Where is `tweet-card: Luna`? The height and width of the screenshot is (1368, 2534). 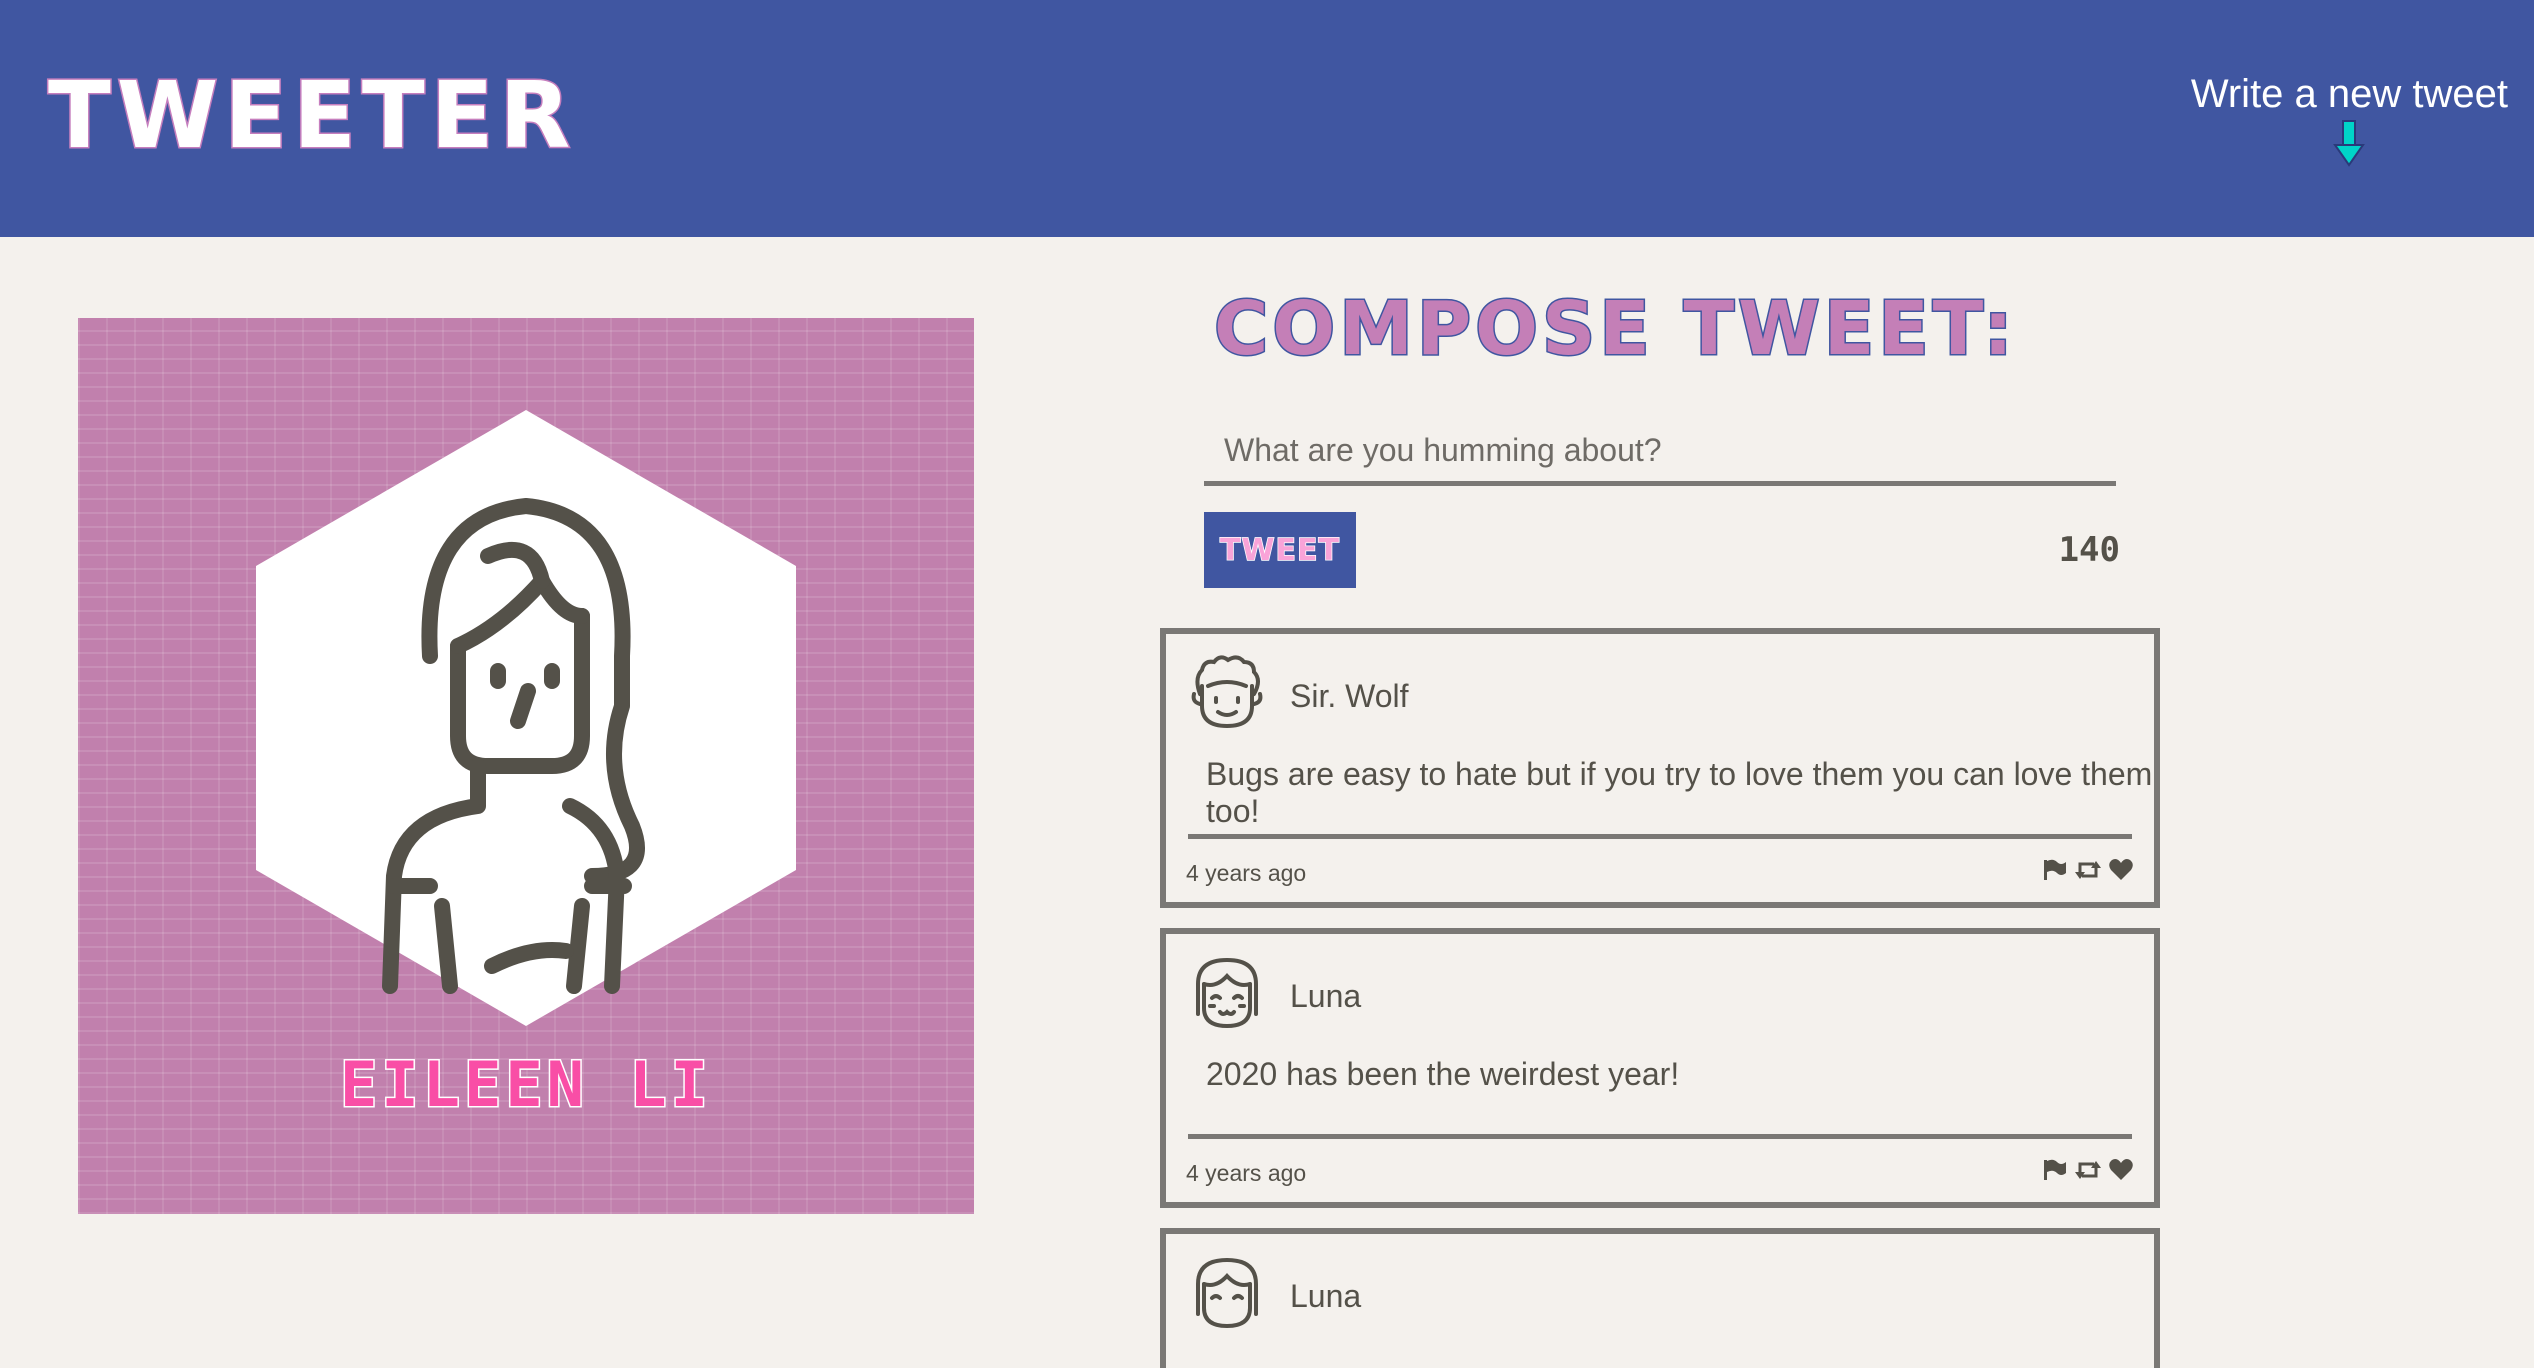
tweet-card: Luna is located at coordinates (1660, 1298).